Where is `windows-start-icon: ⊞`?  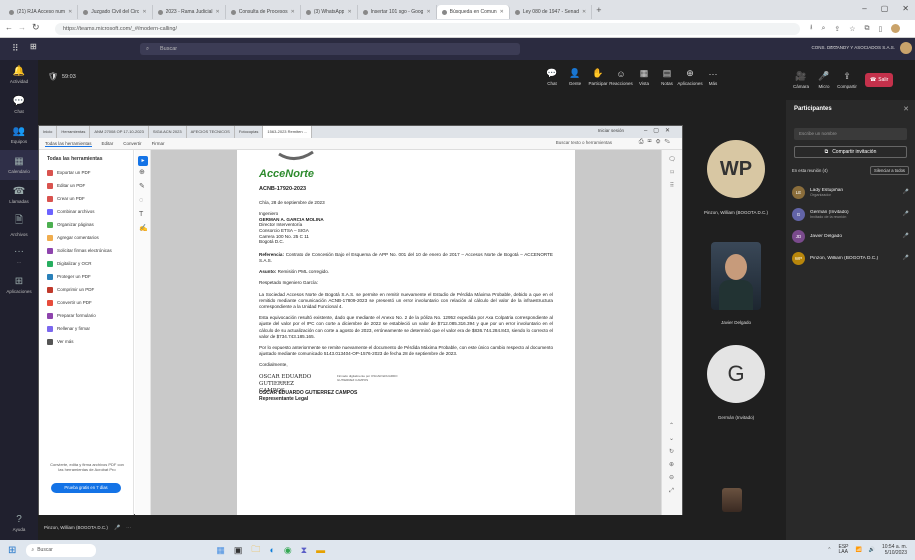 windows-start-icon: ⊞ is located at coordinates (12, 550).